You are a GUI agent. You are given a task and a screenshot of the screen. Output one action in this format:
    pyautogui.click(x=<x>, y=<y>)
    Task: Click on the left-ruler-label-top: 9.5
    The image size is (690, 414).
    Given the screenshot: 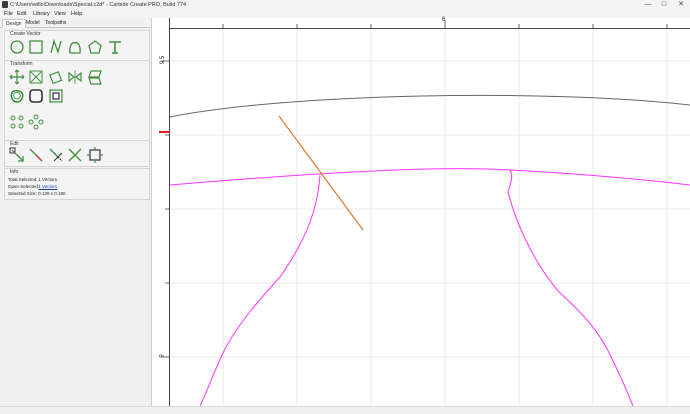 What is the action you would take?
    pyautogui.click(x=163, y=60)
    